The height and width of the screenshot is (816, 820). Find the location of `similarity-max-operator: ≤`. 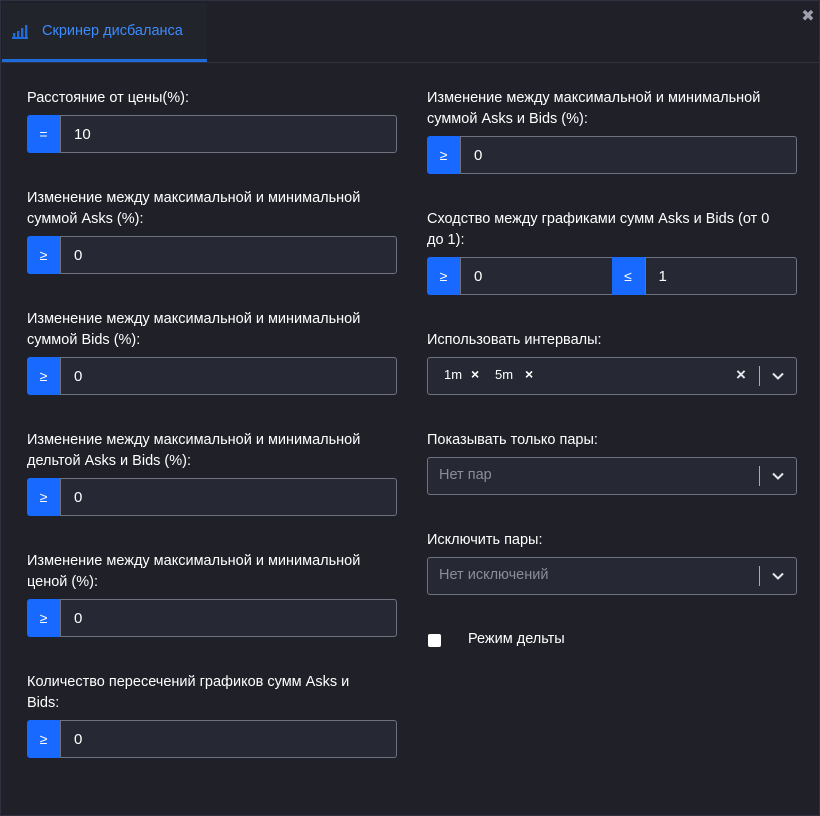

similarity-max-operator: ≤ is located at coordinates (628, 276).